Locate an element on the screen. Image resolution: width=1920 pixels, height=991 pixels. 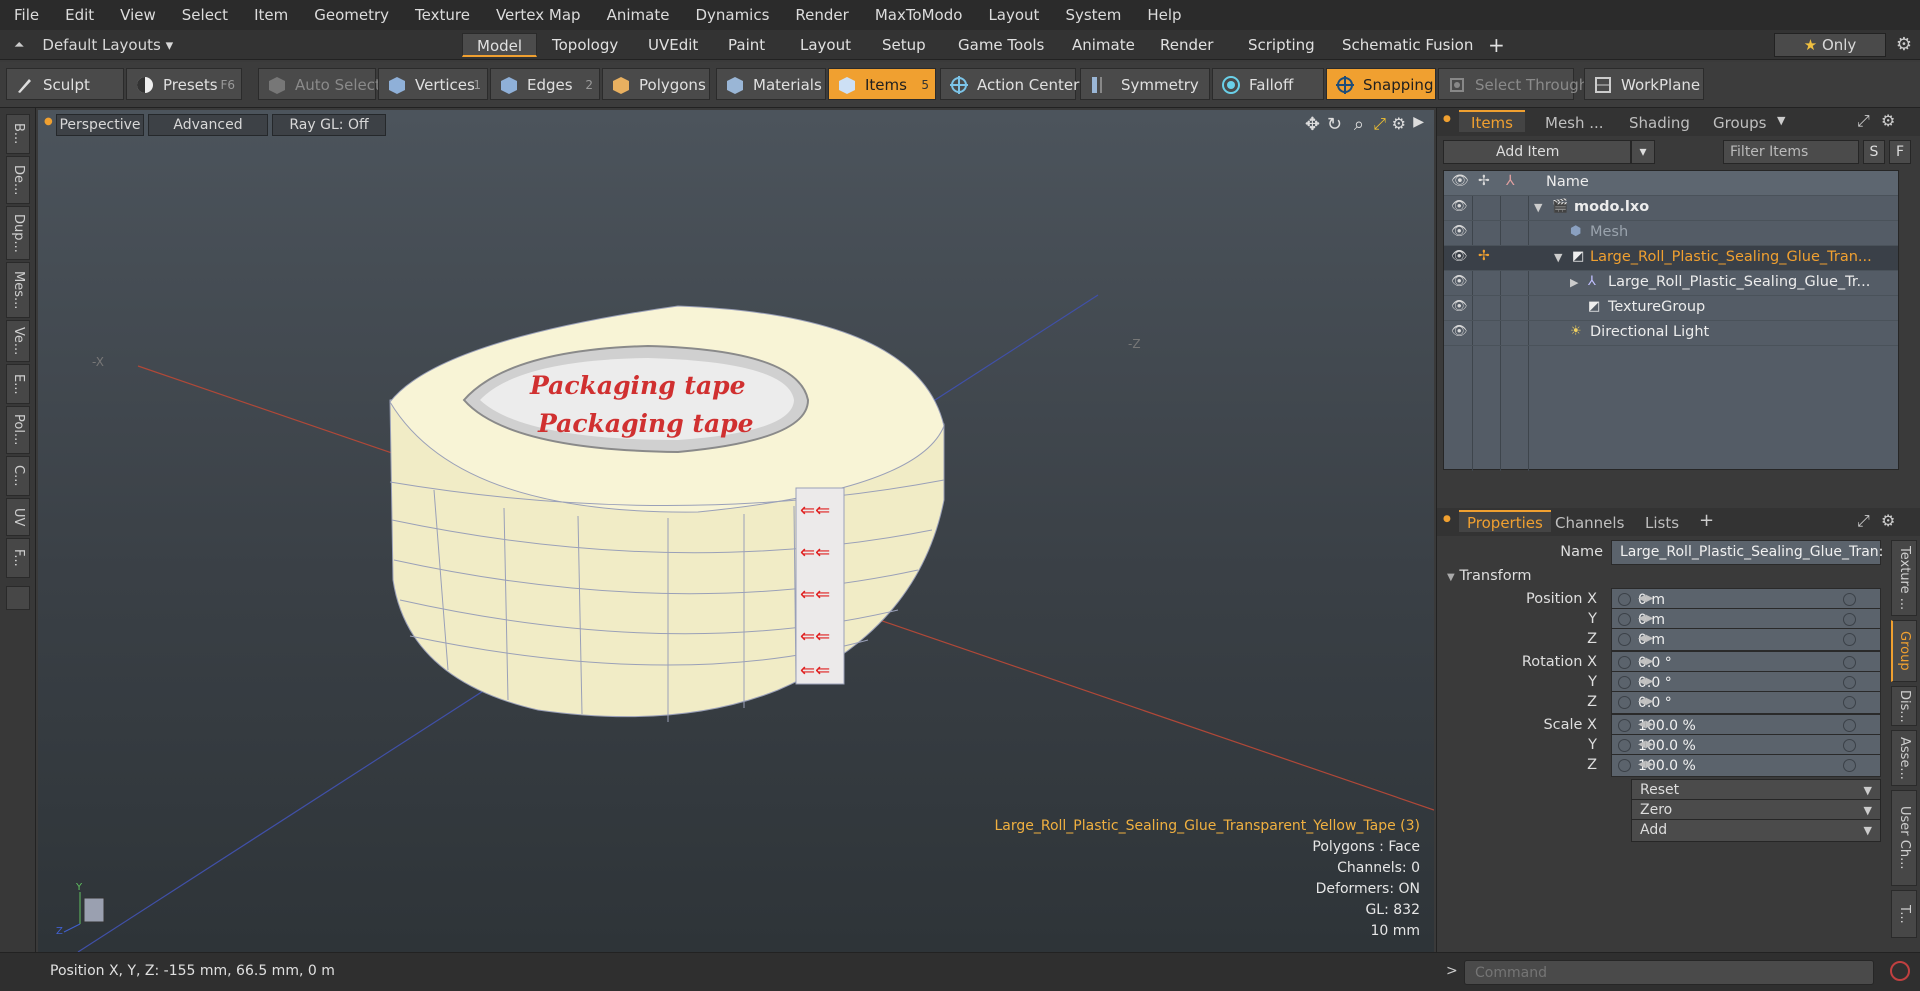
polygons-button: Polygons is located at coordinates (656, 84).